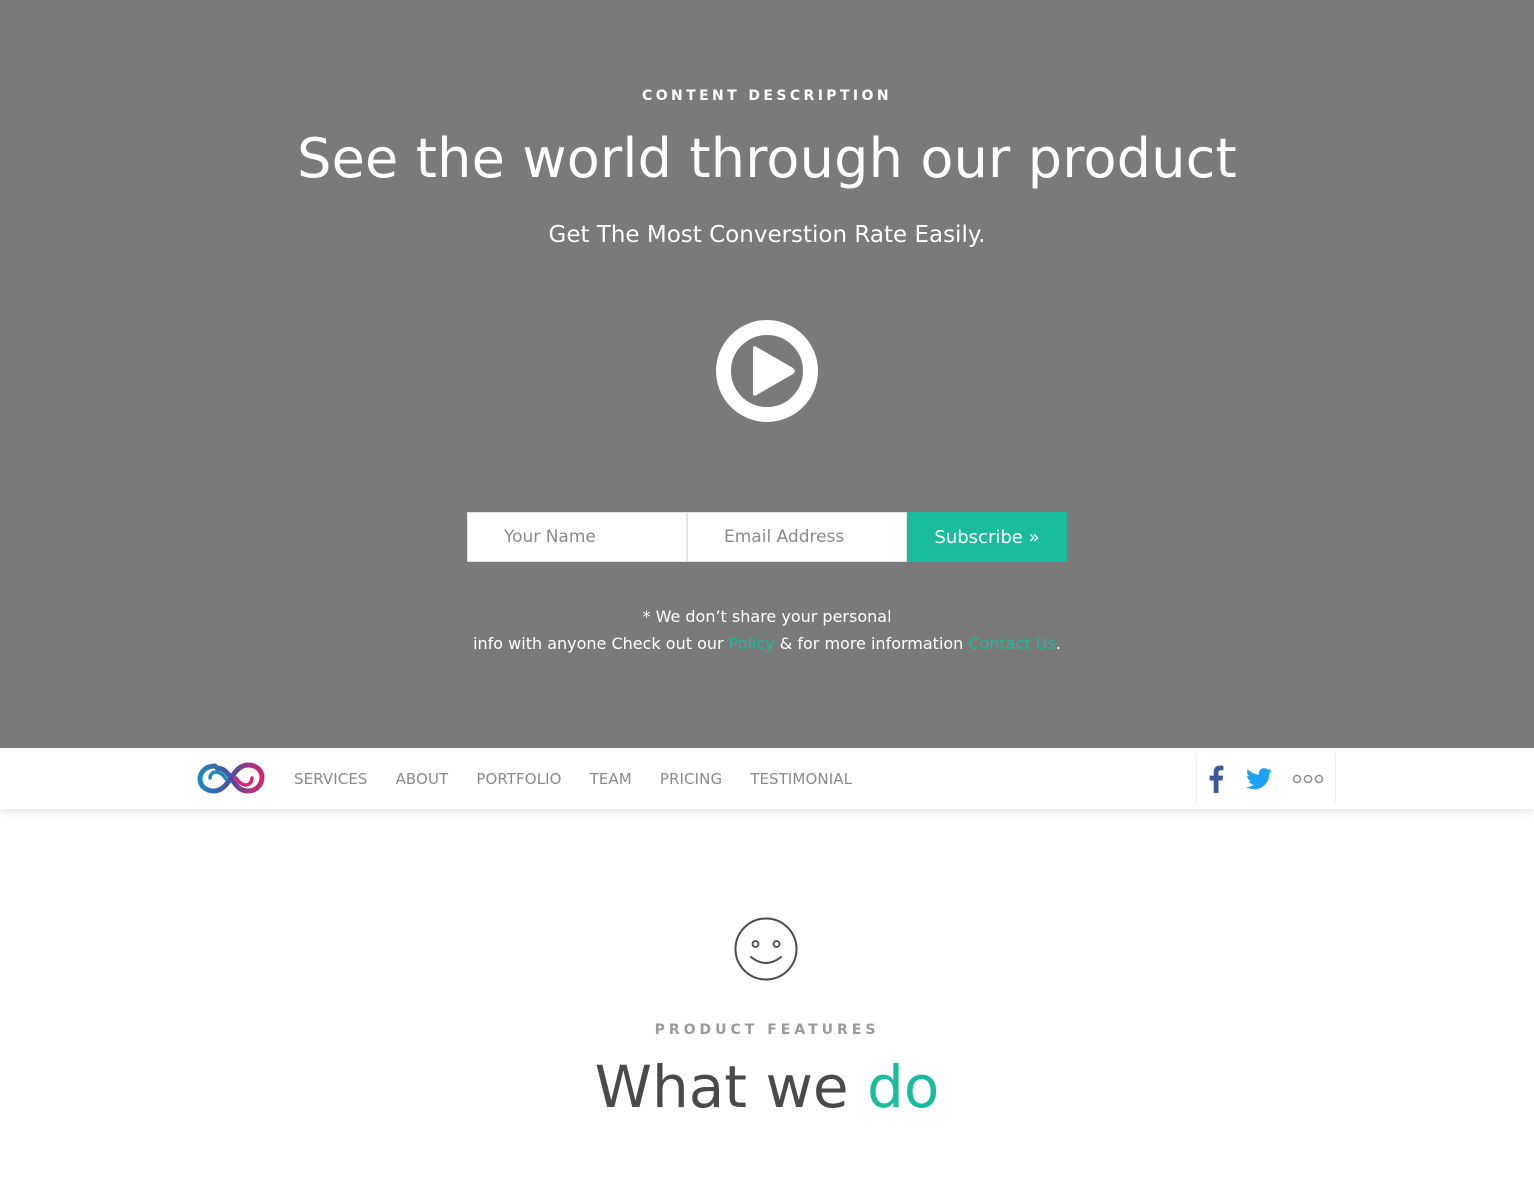 Image resolution: width=1534 pixels, height=1189 pixels. What do you see at coordinates (331, 779) in the screenshot?
I see `nav-item-services: SERVICES` at bounding box center [331, 779].